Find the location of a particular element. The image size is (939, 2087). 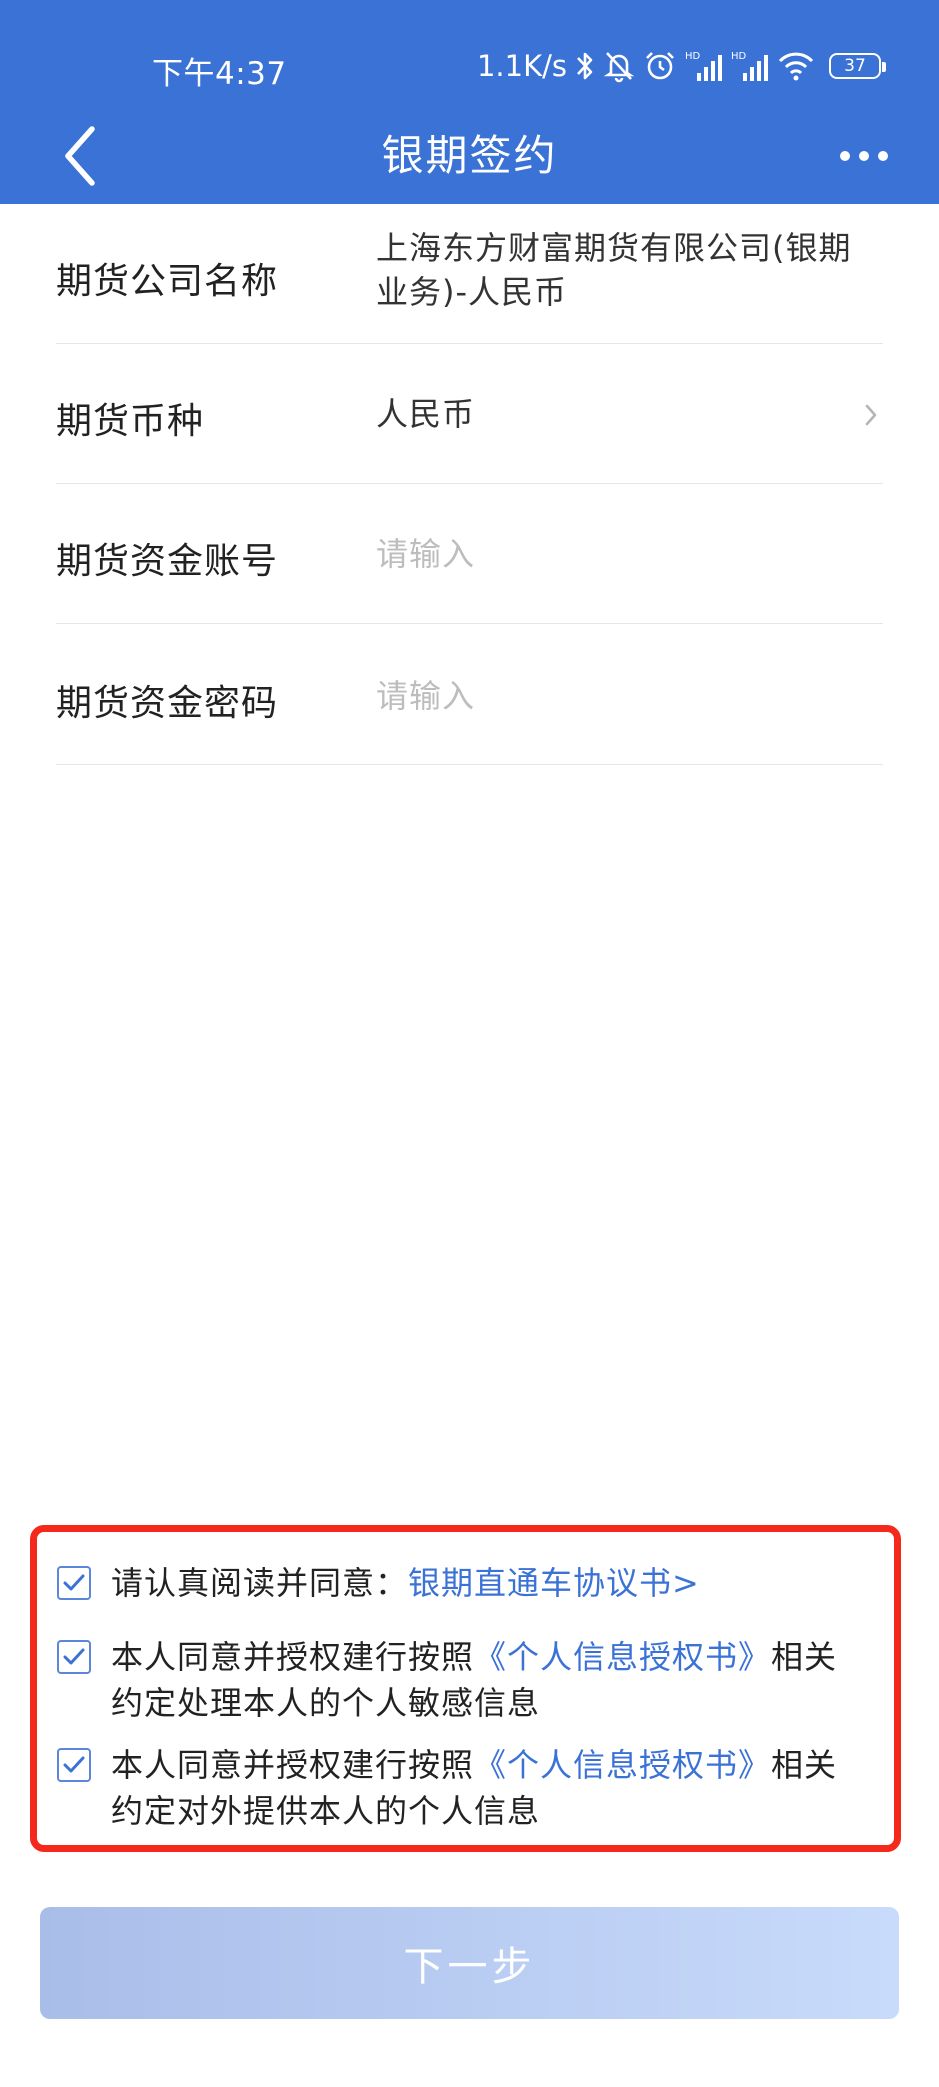

company-label: 期货公司名称 is located at coordinates (167, 281).